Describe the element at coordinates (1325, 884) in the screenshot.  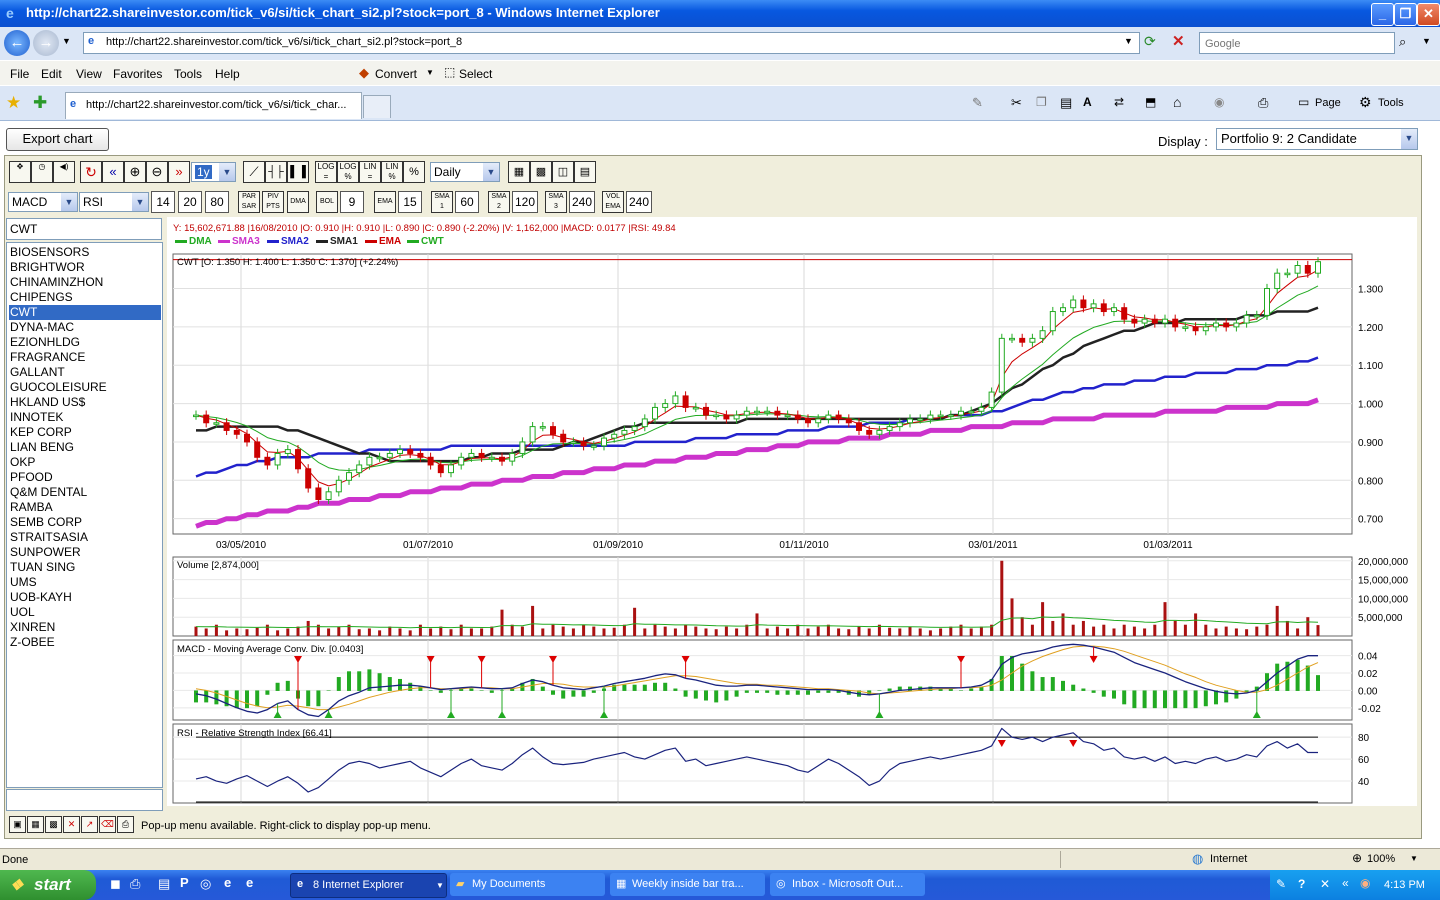
I see `tray-tools-icon: ✕` at that location.